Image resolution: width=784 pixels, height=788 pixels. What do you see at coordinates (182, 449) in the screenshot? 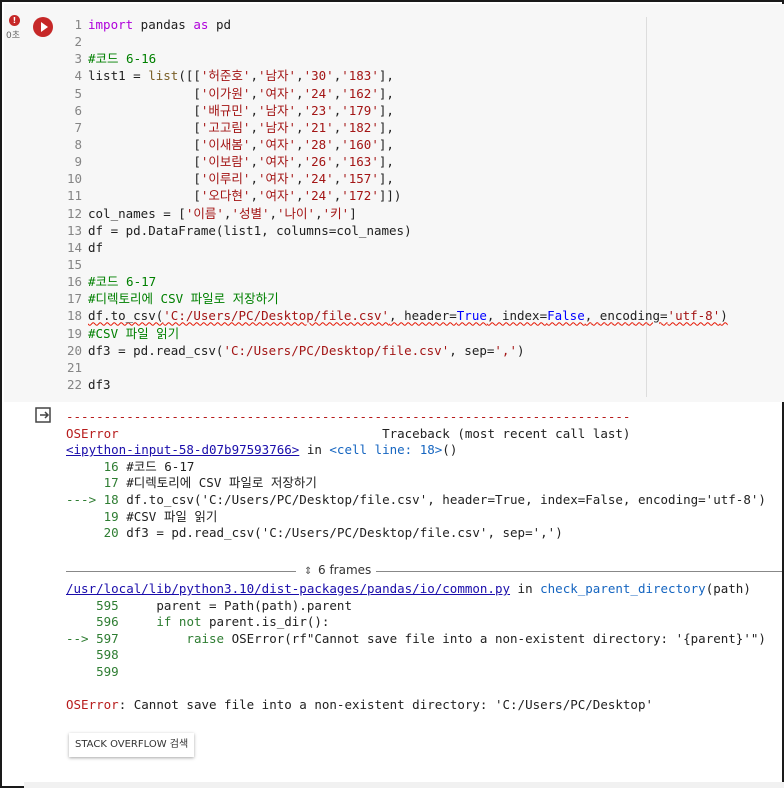
I see `traceback-link: <ipython-input-58-d07b97593766>` at bounding box center [182, 449].